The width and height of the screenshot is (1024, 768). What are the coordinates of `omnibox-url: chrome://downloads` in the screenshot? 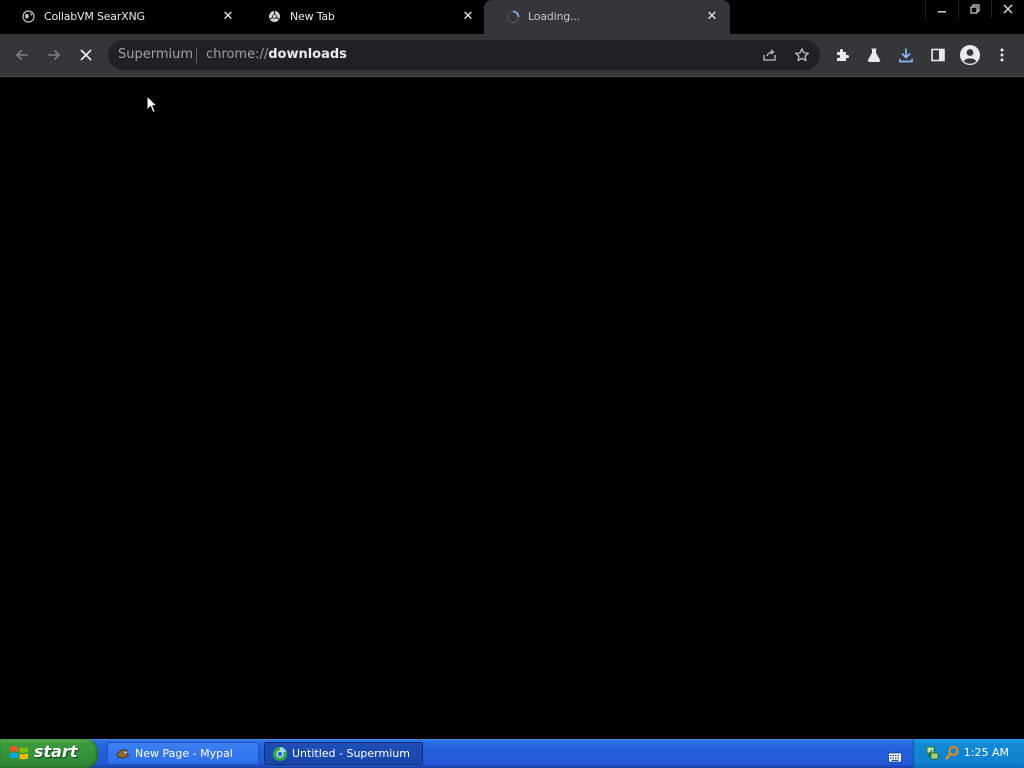 It's located at (276, 54).